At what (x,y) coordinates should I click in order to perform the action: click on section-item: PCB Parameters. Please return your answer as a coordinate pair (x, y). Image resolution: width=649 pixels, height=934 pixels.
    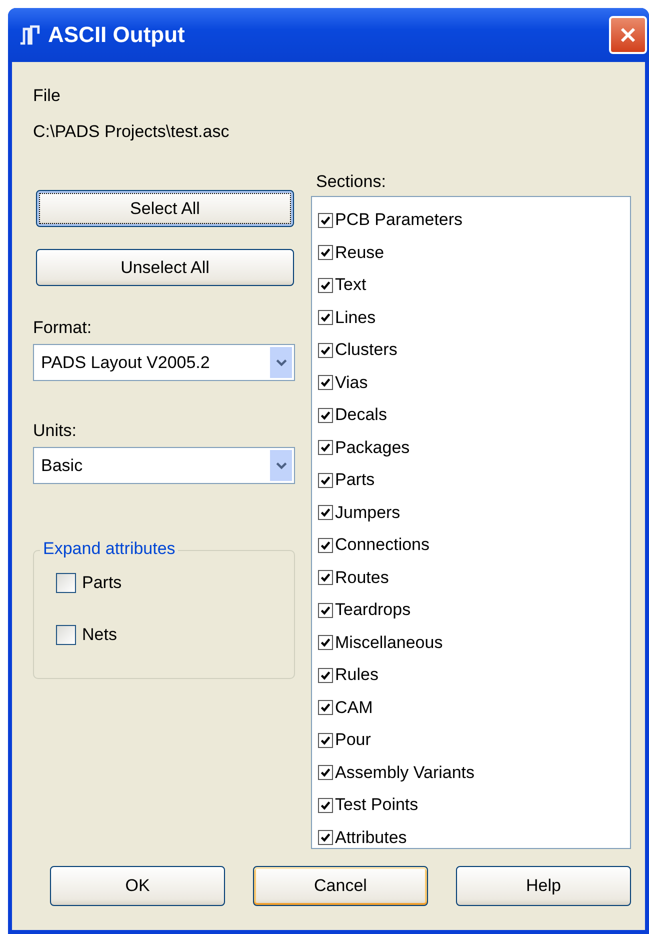
    Looking at the image, I should click on (399, 220).